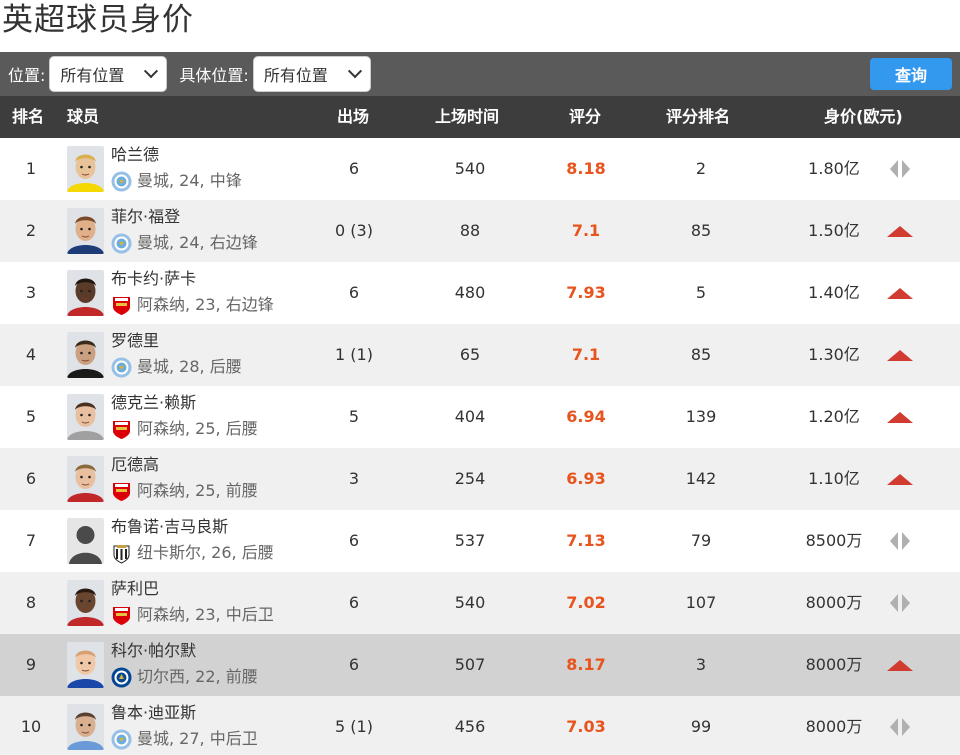  Describe the element at coordinates (834, 540) in the screenshot. I see `value-cell: 8500万` at that location.